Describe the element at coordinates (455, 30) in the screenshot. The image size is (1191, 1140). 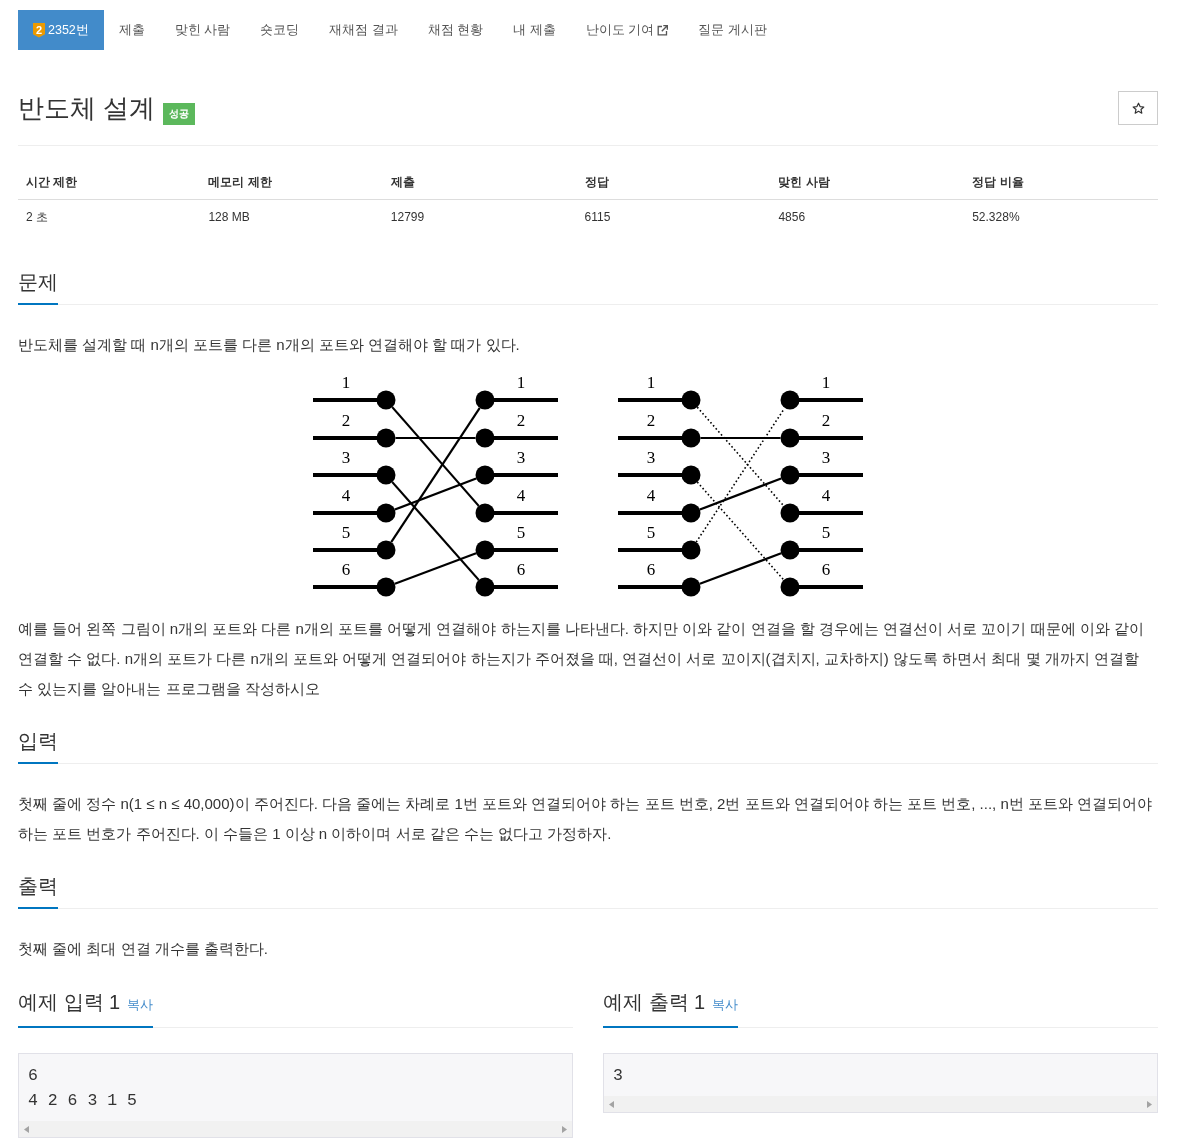
I see `nav-tab: 채점 현황` at that location.